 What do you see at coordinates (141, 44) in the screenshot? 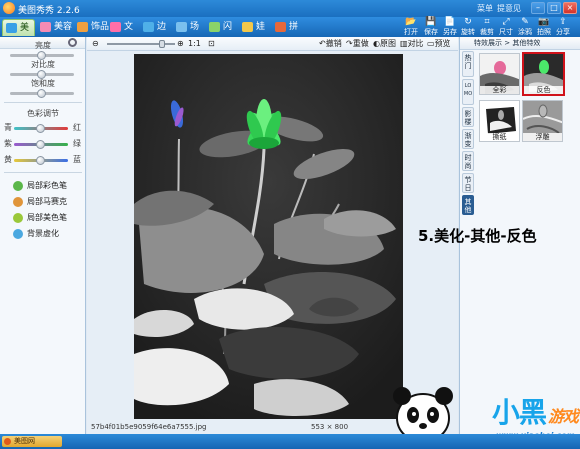
I see `zoom-slider` at bounding box center [141, 44].